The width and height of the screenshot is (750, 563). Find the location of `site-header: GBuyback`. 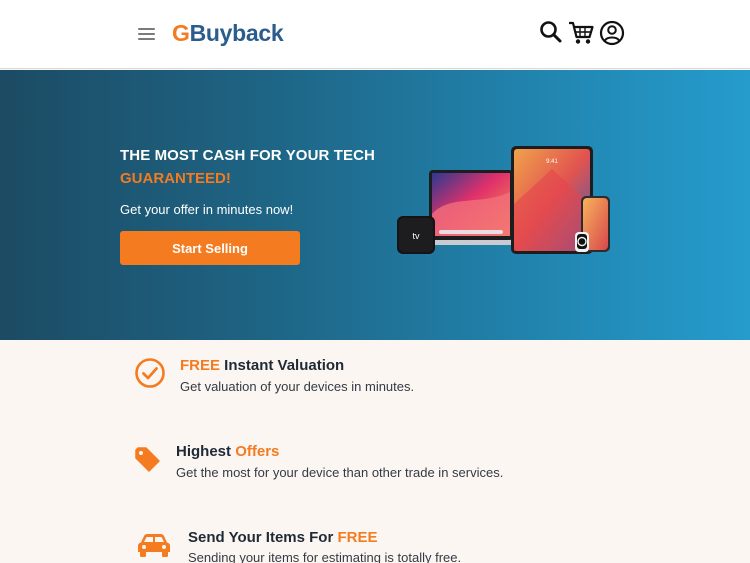

site-header: GBuyback is located at coordinates (375, 34).